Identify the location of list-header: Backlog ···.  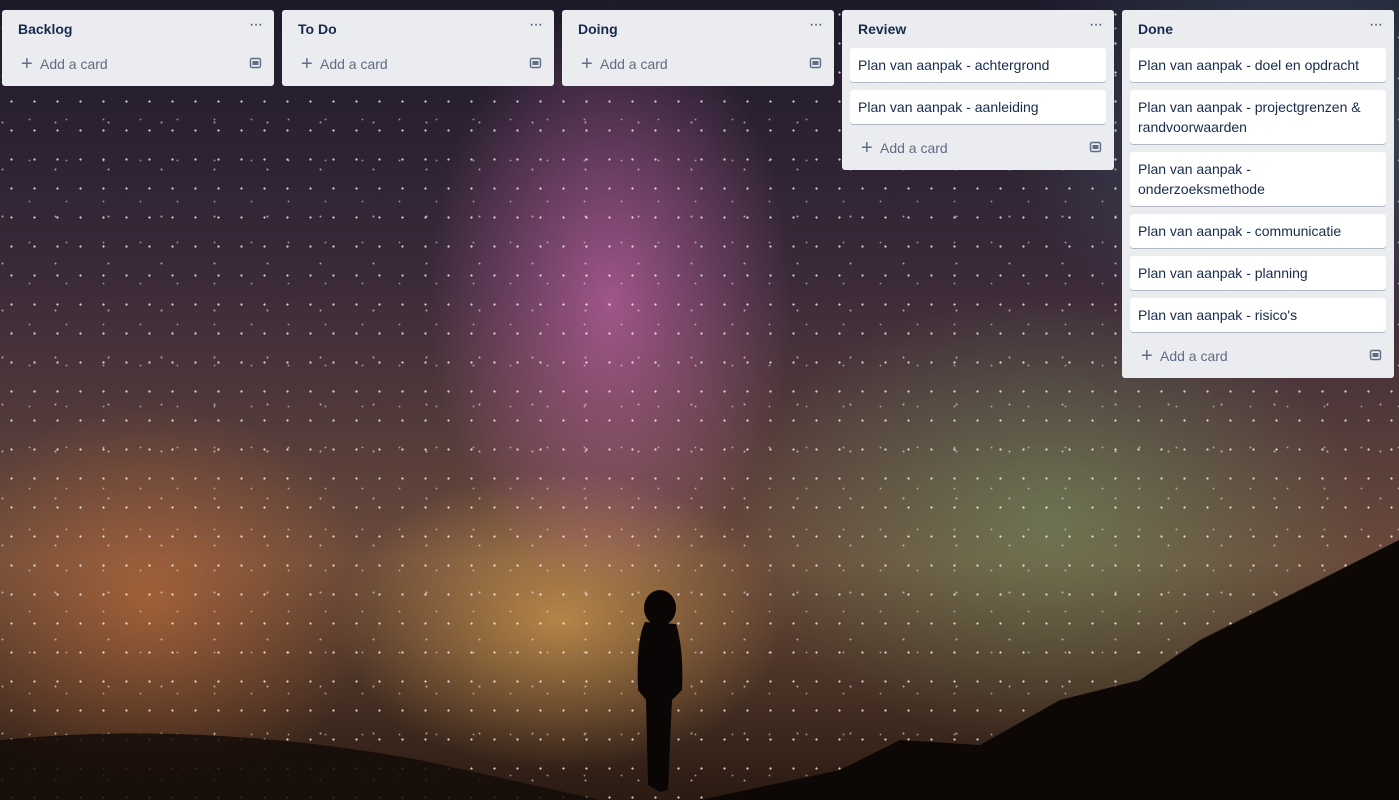
(138, 29).